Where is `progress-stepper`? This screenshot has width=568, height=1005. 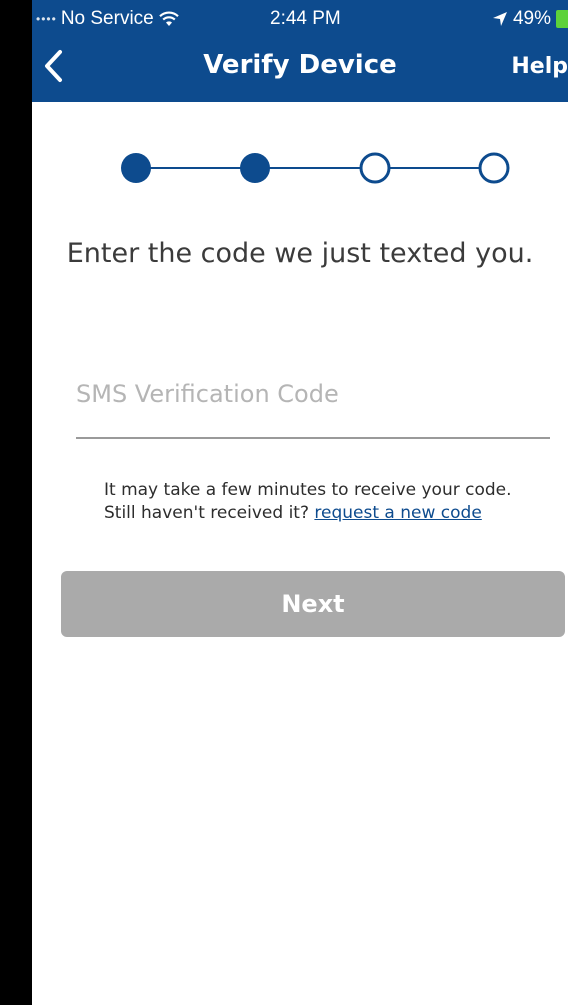 progress-stepper is located at coordinates (315, 168).